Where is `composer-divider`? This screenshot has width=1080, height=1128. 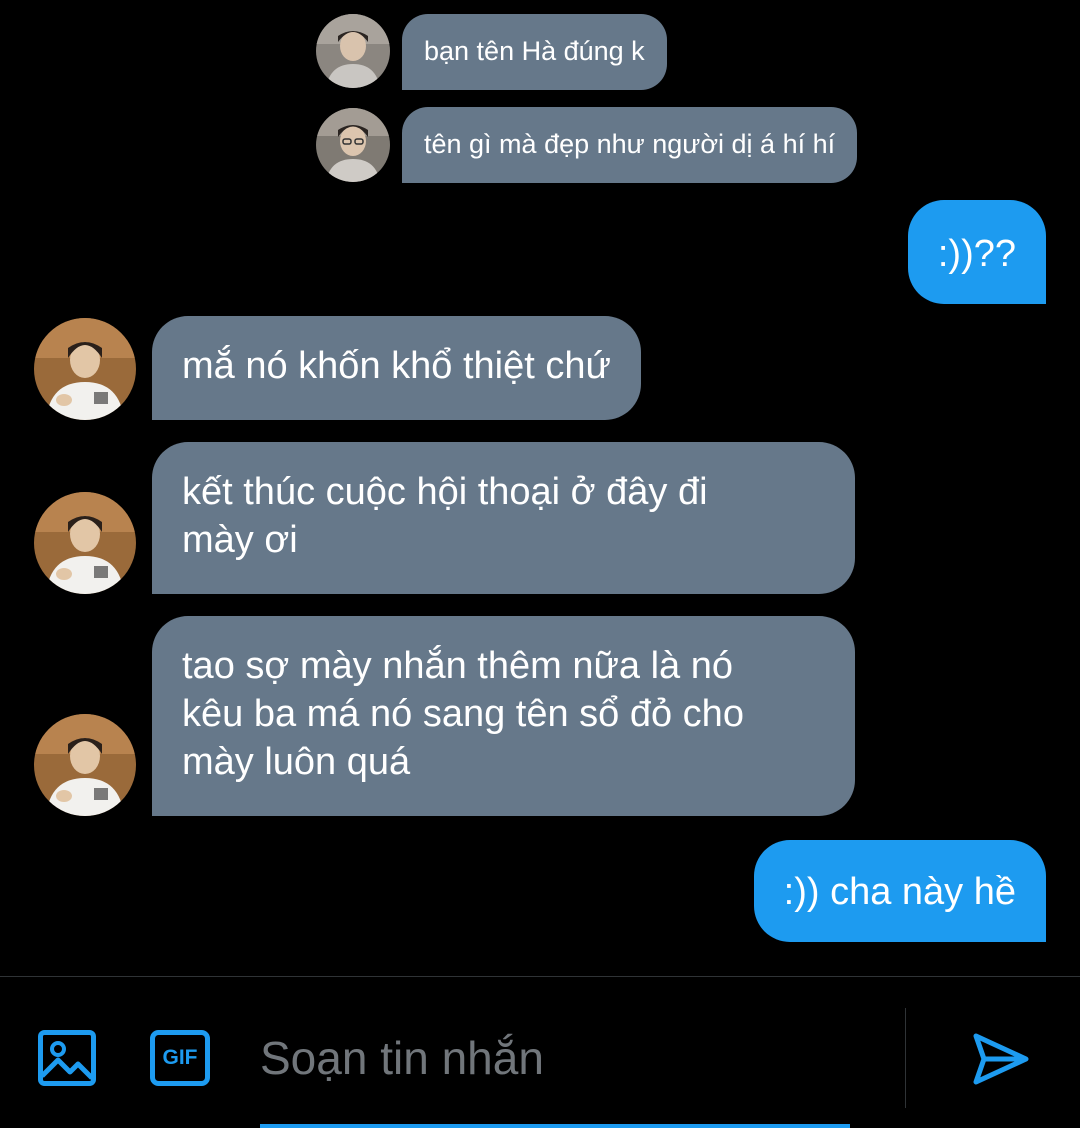 composer-divider is located at coordinates (540, 976).